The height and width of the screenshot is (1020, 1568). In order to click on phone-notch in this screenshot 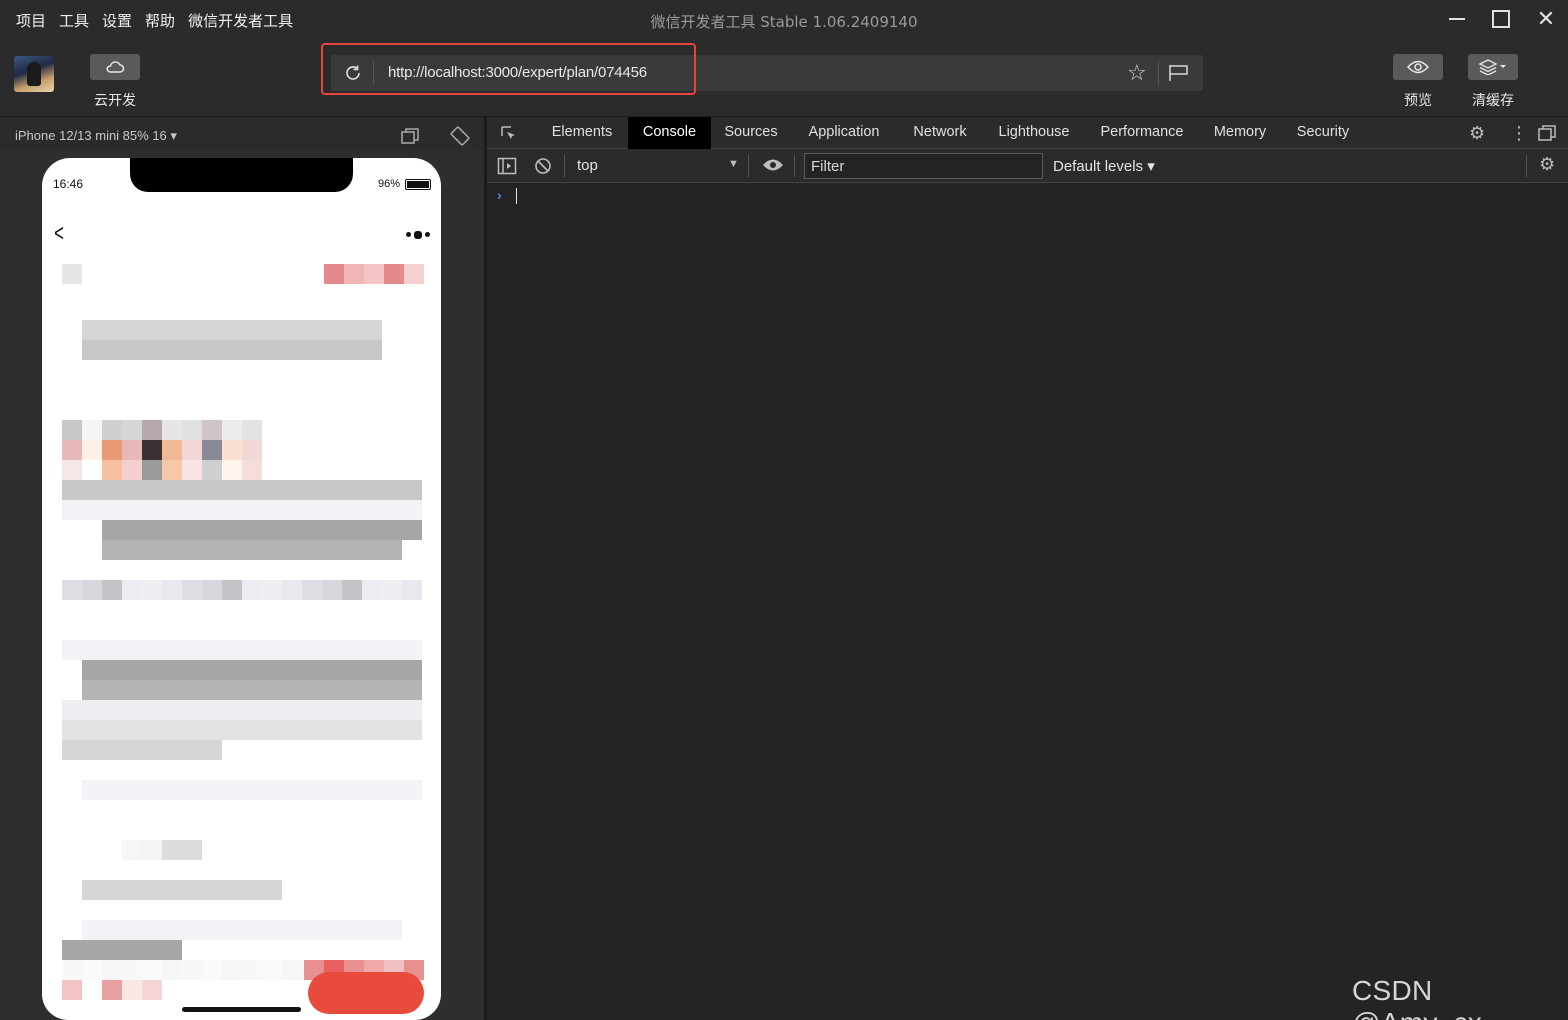, I will do `click(241, 175)`.